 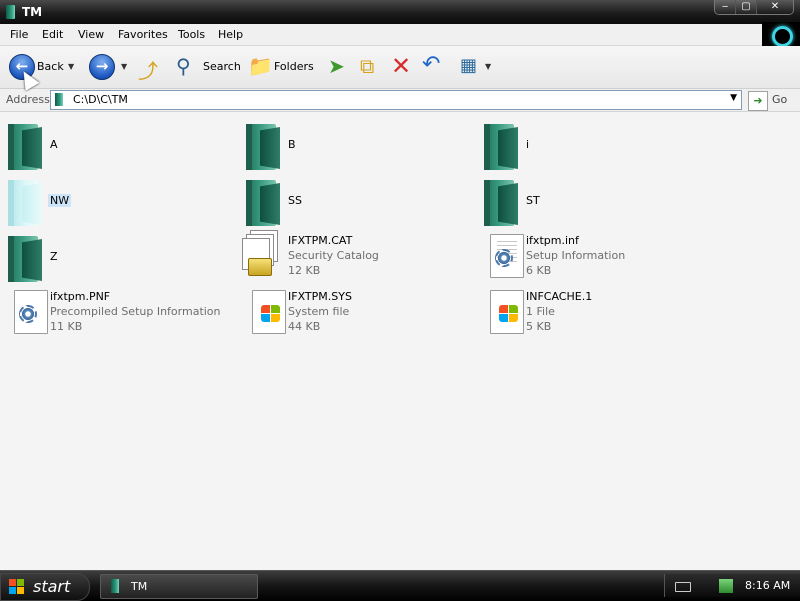 I want to click on minimize-button: ‒, so click(x=725, y=7).